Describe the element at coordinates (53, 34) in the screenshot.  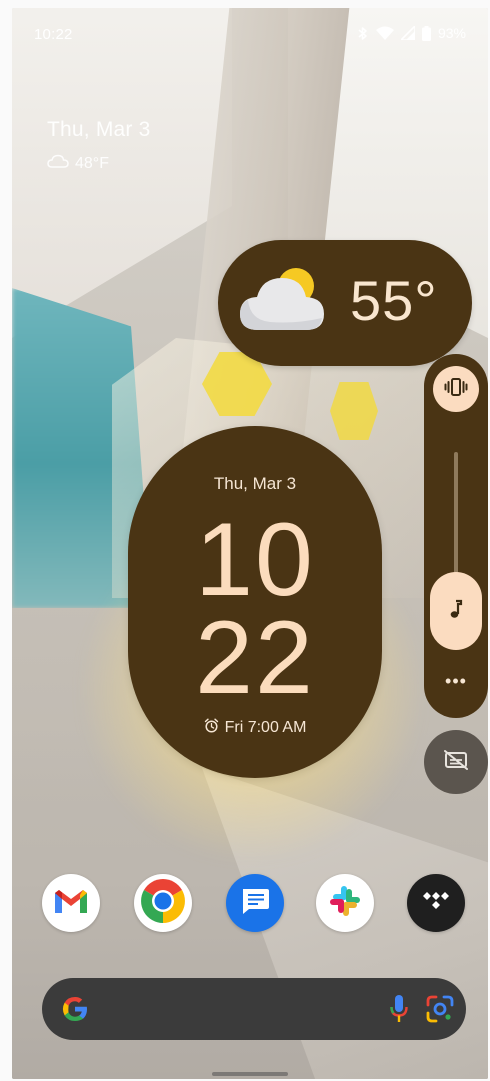
I see `status-time: 10:22` at that location.